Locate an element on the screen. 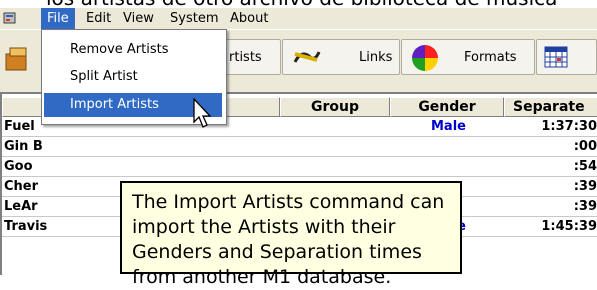  menu-about: About is located at coordinates (249, 18).